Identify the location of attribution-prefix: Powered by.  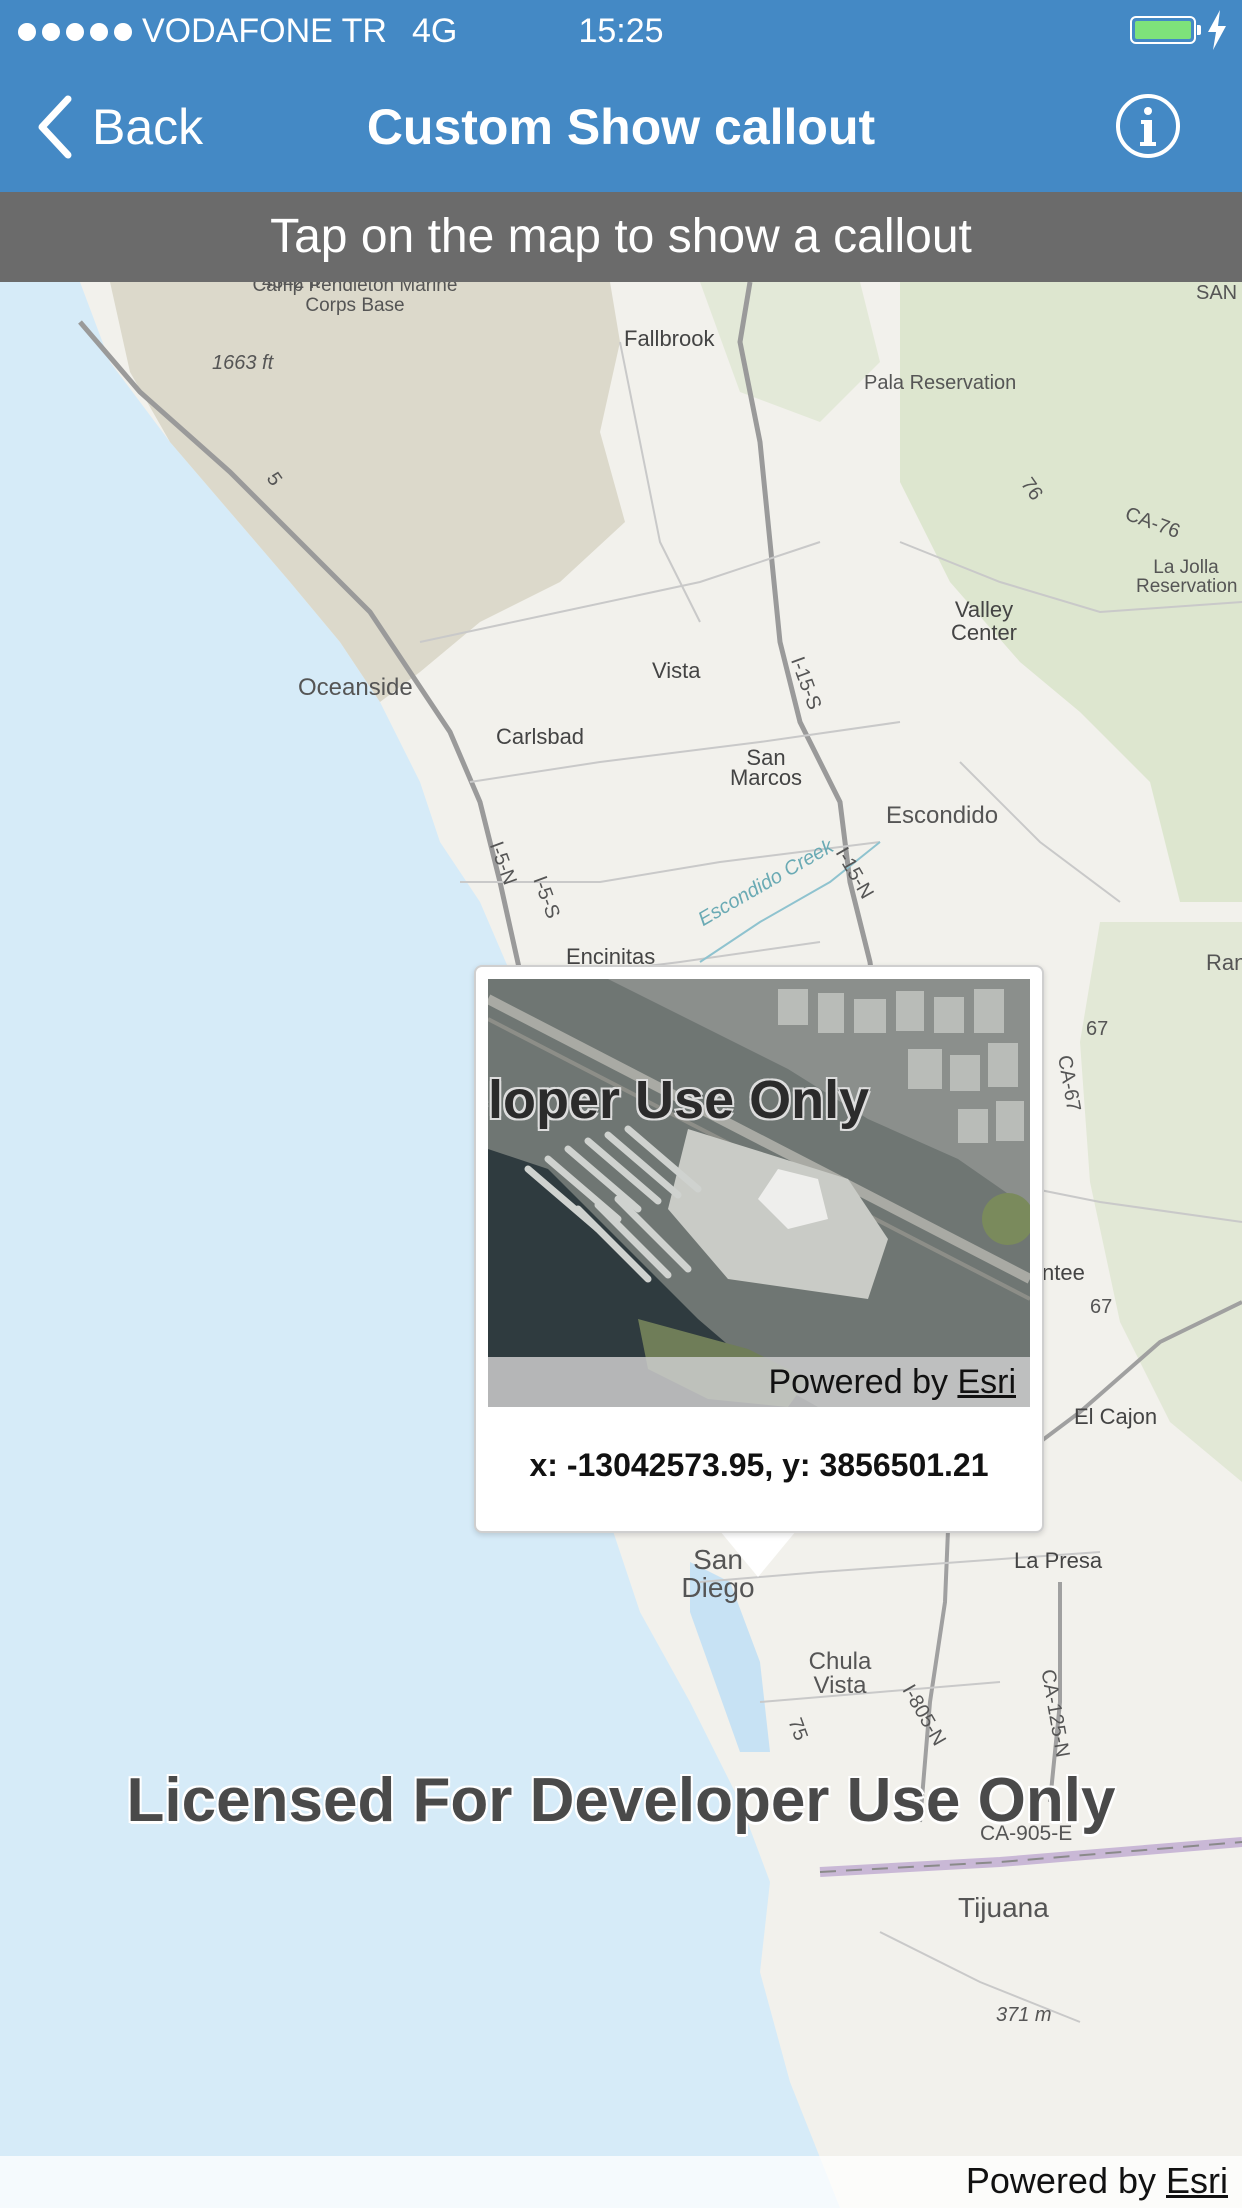
(1065, 2180).